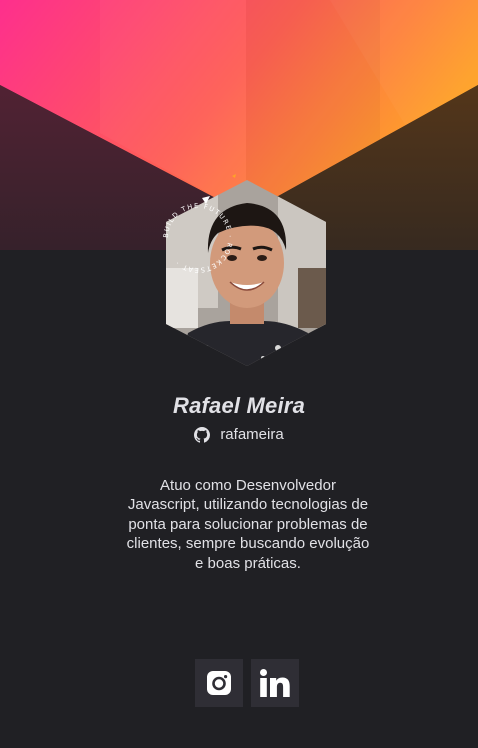 This screenshot has height=748, width=478. I want to click on github-link: rafameira, so click(239, 434).